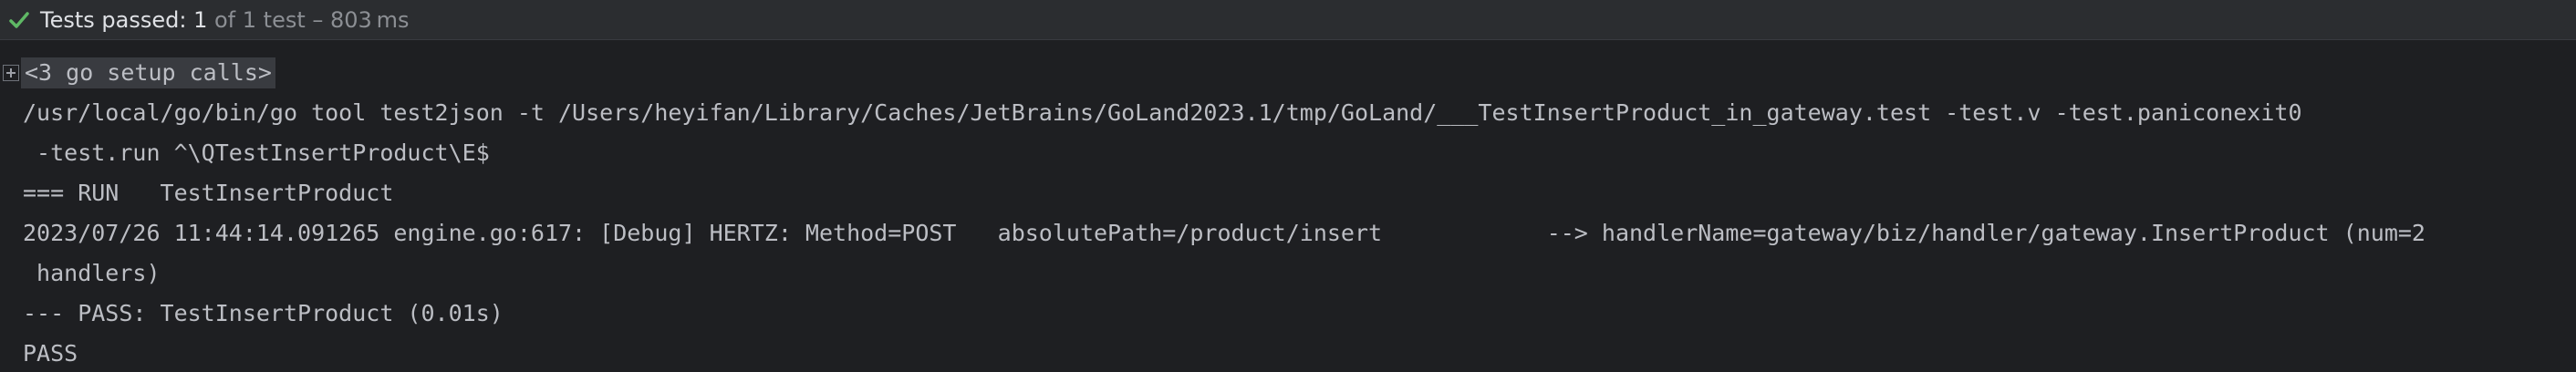 Image resolution: width=2576 pixels, height=372 pixels. I want to click on console-line-pass-test: --- PASS: TestInsertProduct (0.01s), so click(263, 313).